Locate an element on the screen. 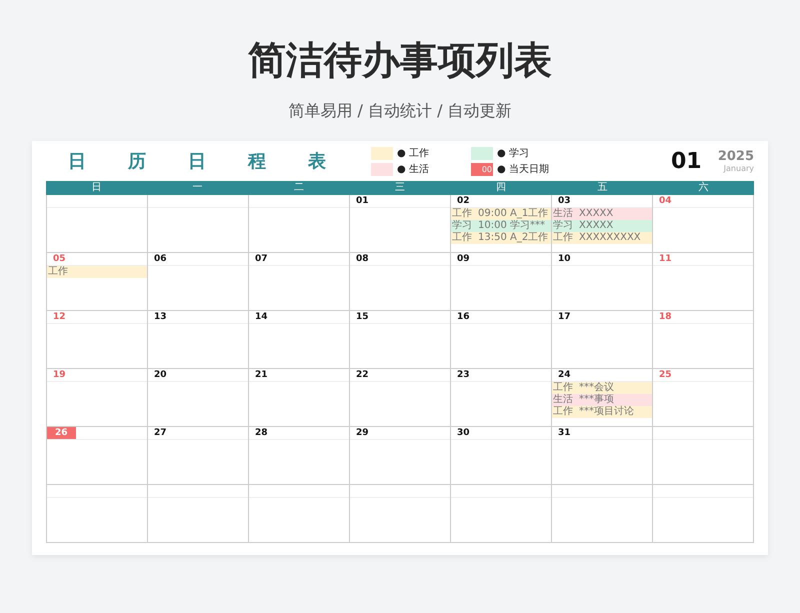 The image size is (800, 613). day-number: 28 is located at coordinates (261, 433).